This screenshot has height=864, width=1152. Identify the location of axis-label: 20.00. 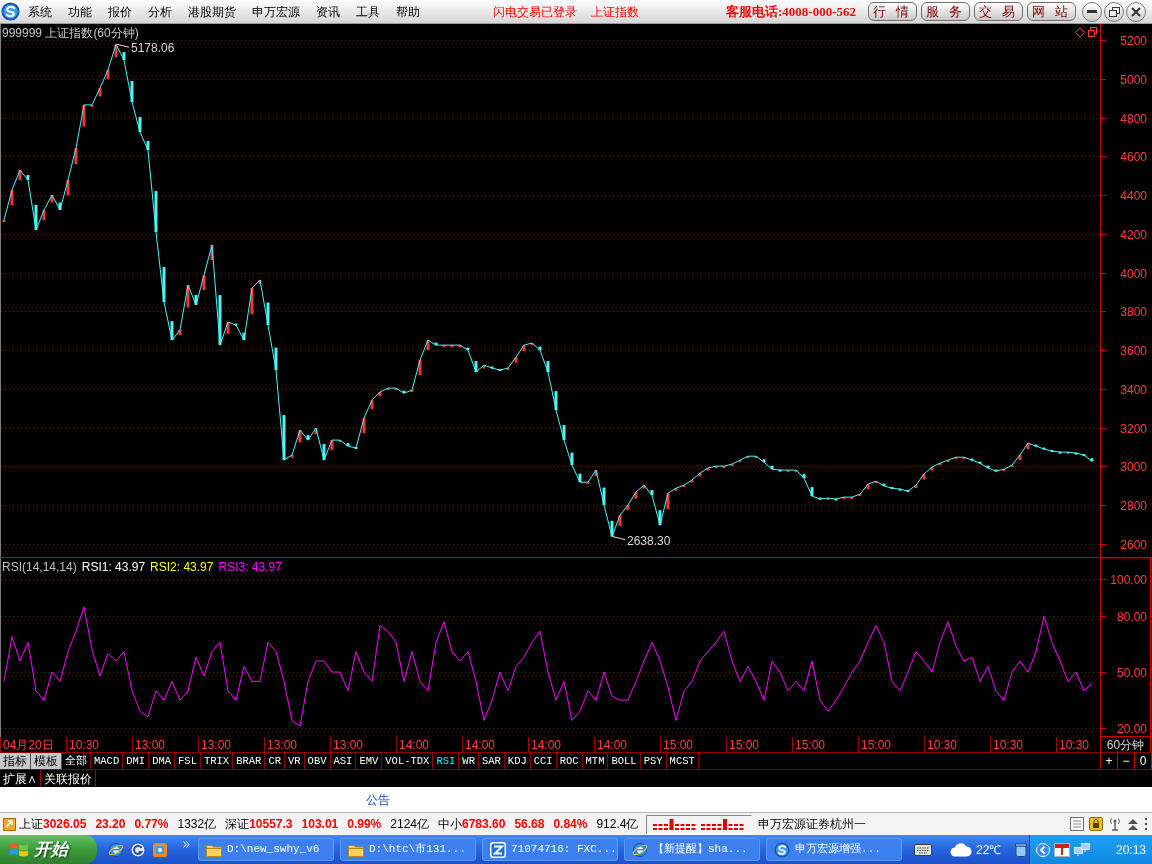
(1131, 728).